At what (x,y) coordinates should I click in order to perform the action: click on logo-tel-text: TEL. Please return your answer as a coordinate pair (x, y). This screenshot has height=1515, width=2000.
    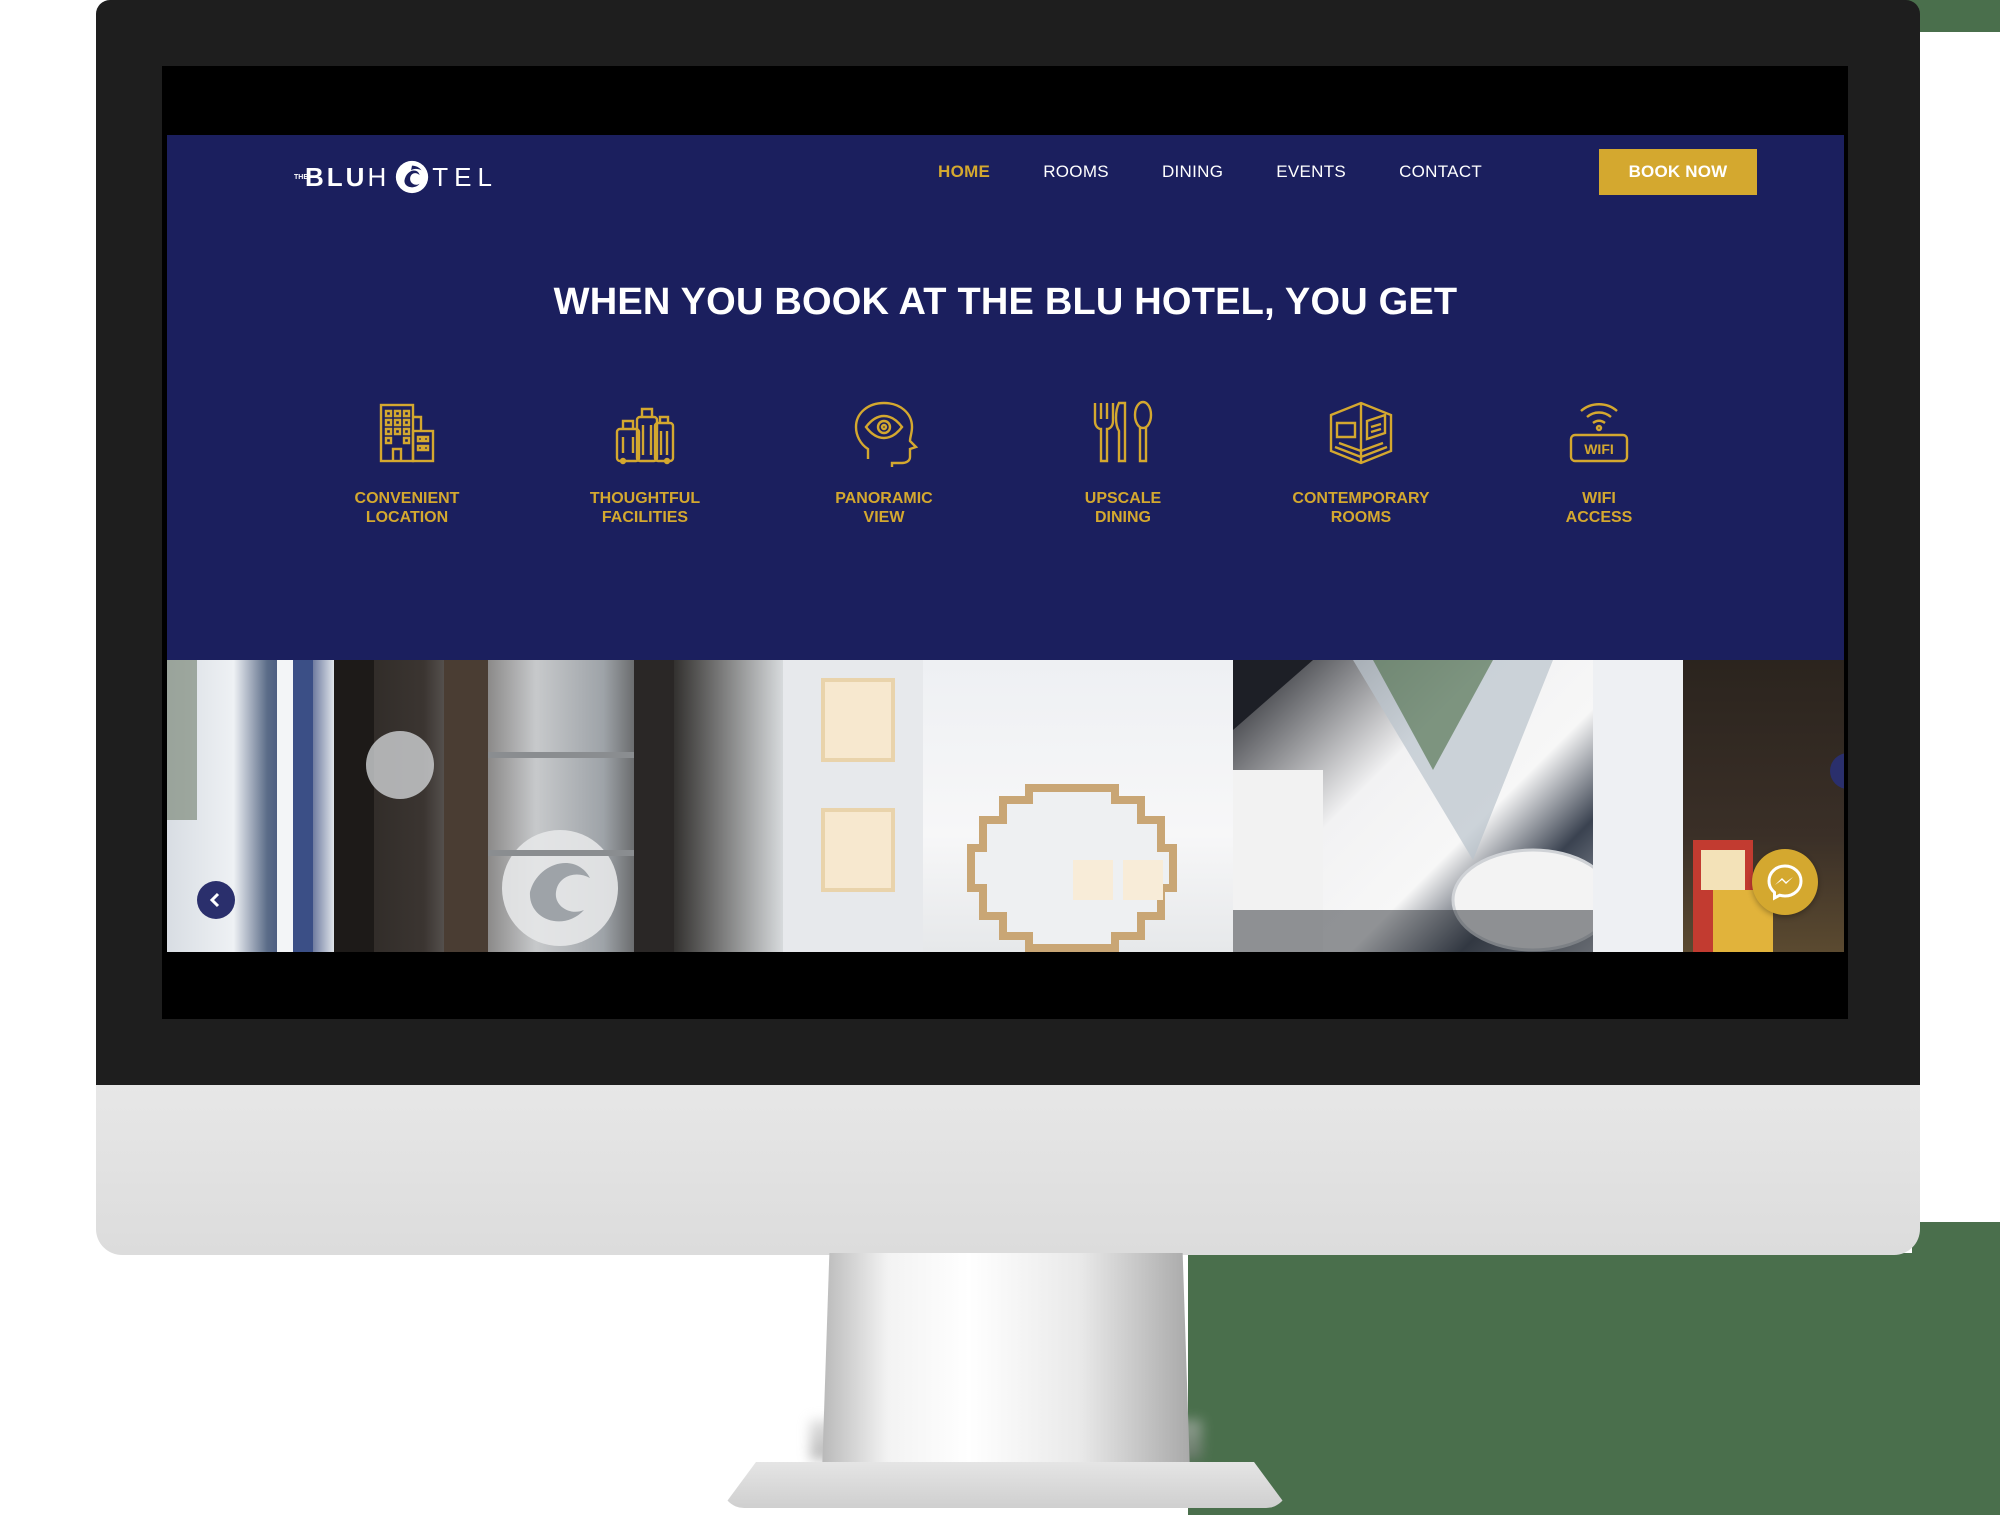
    Looking at the image, I should click on (465, 176).